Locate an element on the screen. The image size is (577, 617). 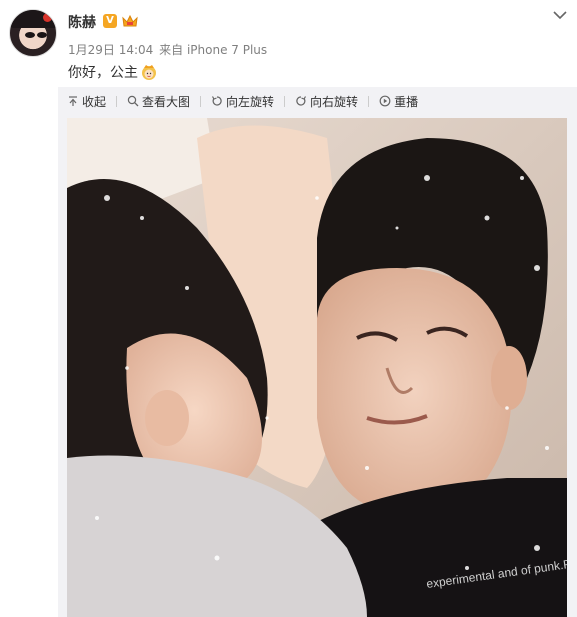
vip-crown-icon is located at coordinates (130, 20).